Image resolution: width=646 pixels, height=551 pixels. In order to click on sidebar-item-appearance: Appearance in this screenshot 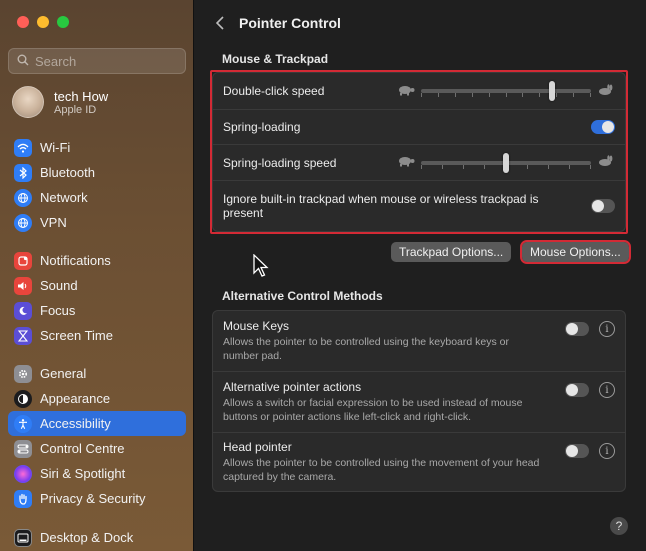, I will do `click(97, 398)`.